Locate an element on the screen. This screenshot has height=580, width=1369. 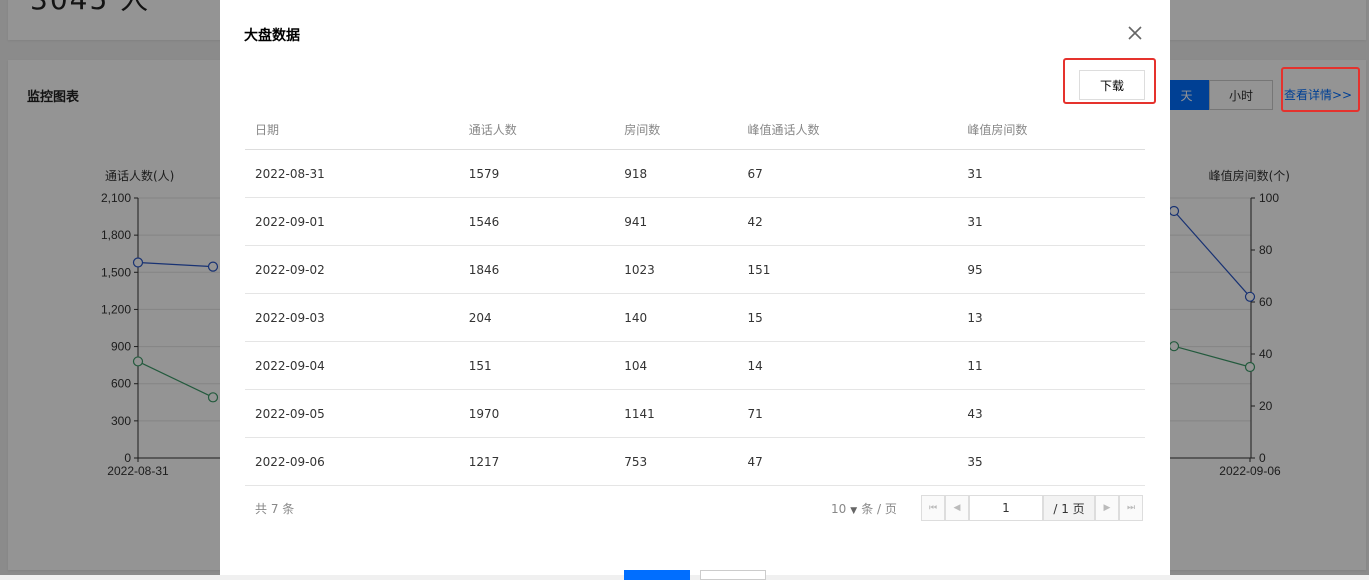
cell-peak-call-users: 71 is located at coordinates (847, 413).